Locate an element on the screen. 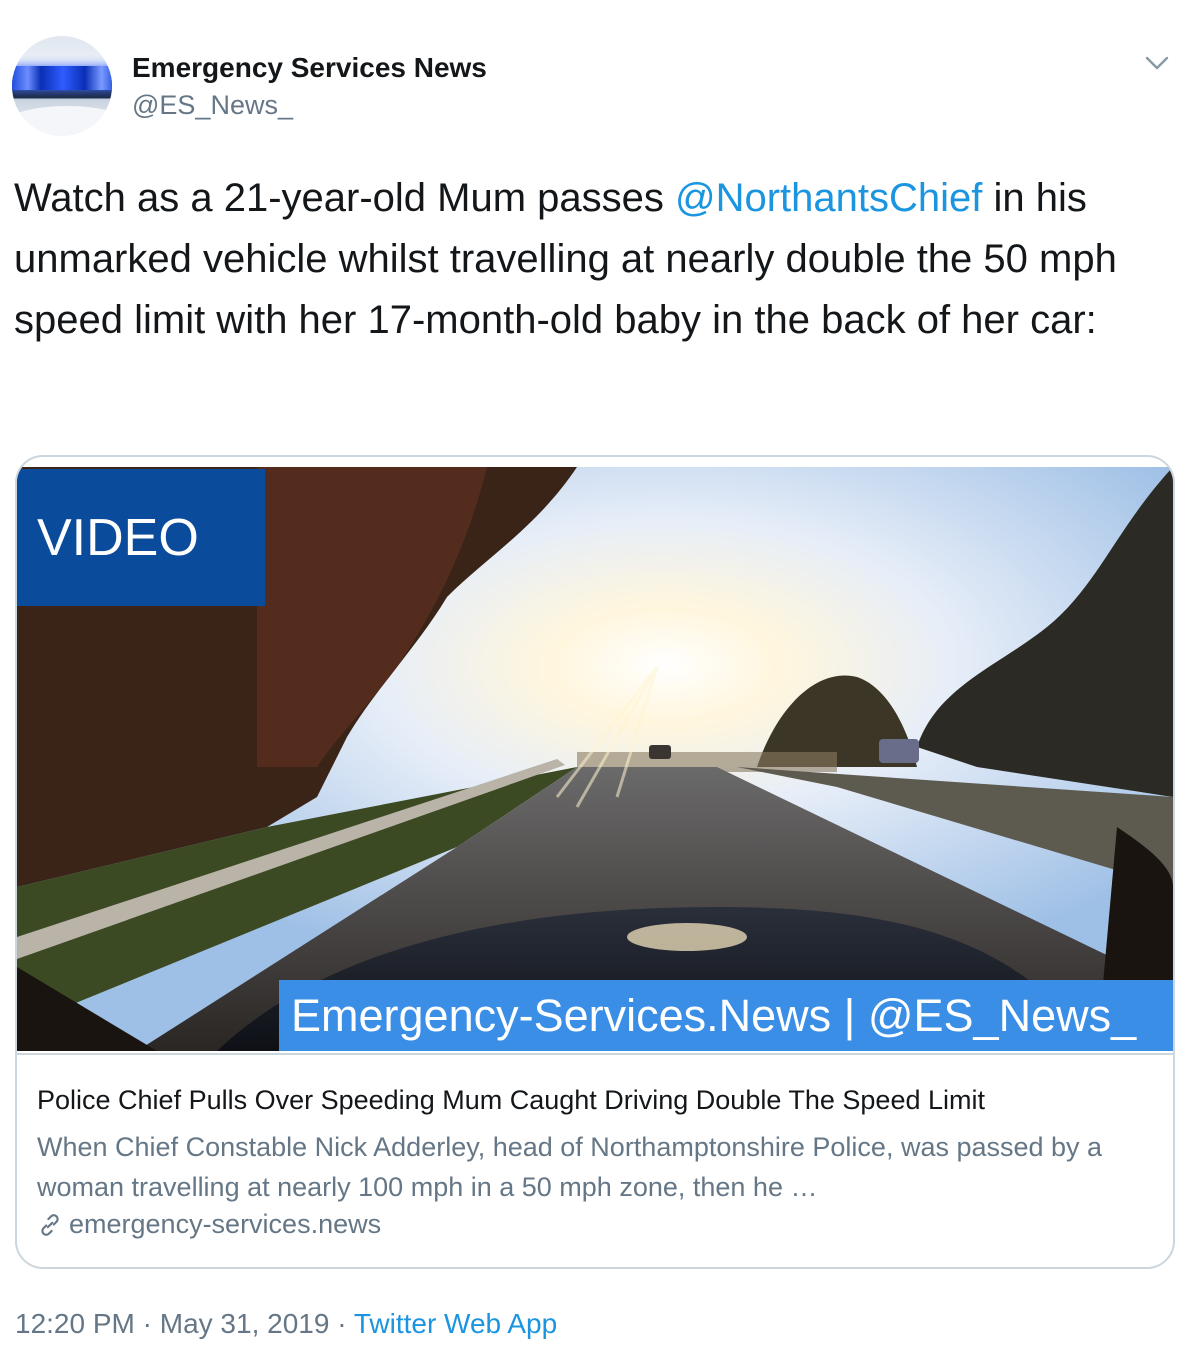 The height and width of the screenshot is (1354, 1194). card-domain-text: emergency-services.news is located at coordinates (225, 1224).